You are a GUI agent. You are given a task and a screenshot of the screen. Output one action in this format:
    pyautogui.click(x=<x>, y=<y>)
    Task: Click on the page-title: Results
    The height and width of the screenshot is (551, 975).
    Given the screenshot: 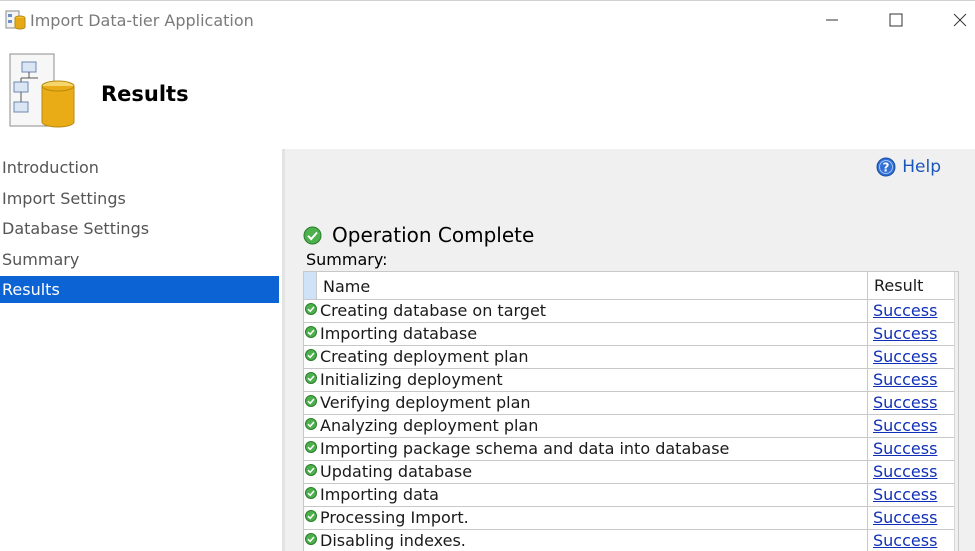 What is the action you would take?
    pyautogui.click(x=145, y=94)
    